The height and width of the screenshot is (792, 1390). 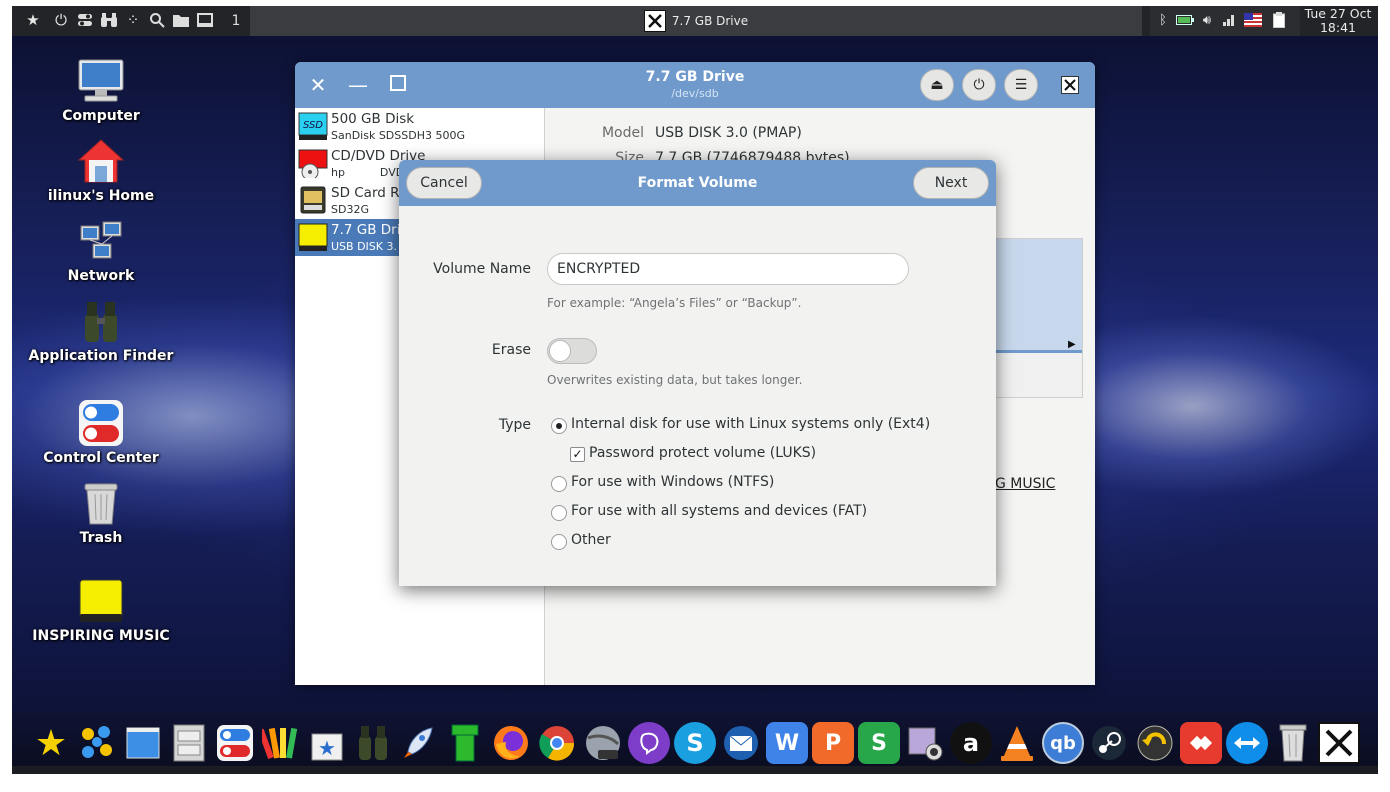 What do you see at coordinates (101, 91) in the screenshot?
I see `desktop-icon-computer: Computer` at bounding box center [101, 91].